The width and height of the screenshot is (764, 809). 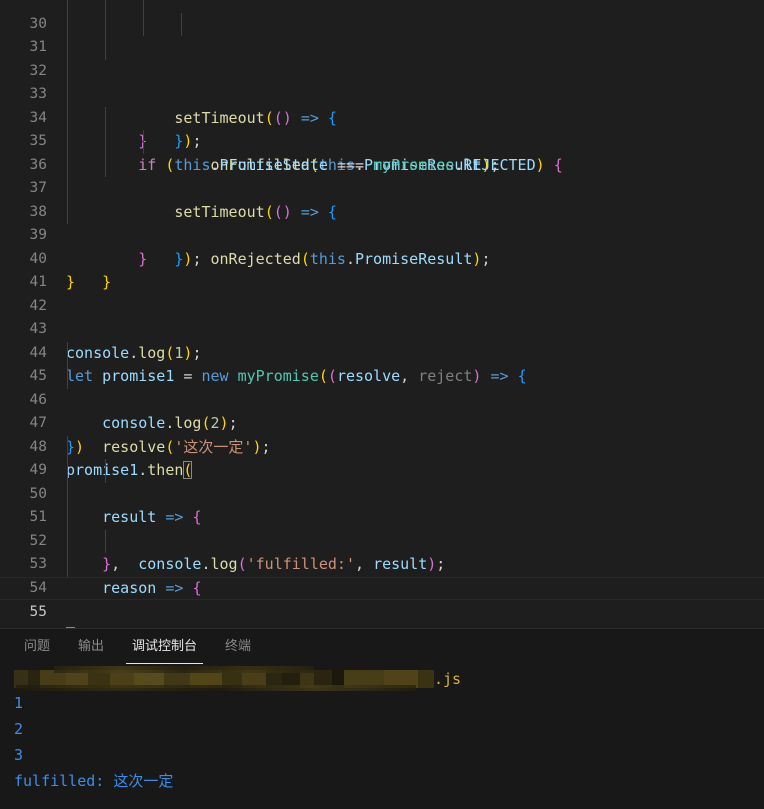 I want to click on tab-output-label: 输出, so click(x=91, y=646).